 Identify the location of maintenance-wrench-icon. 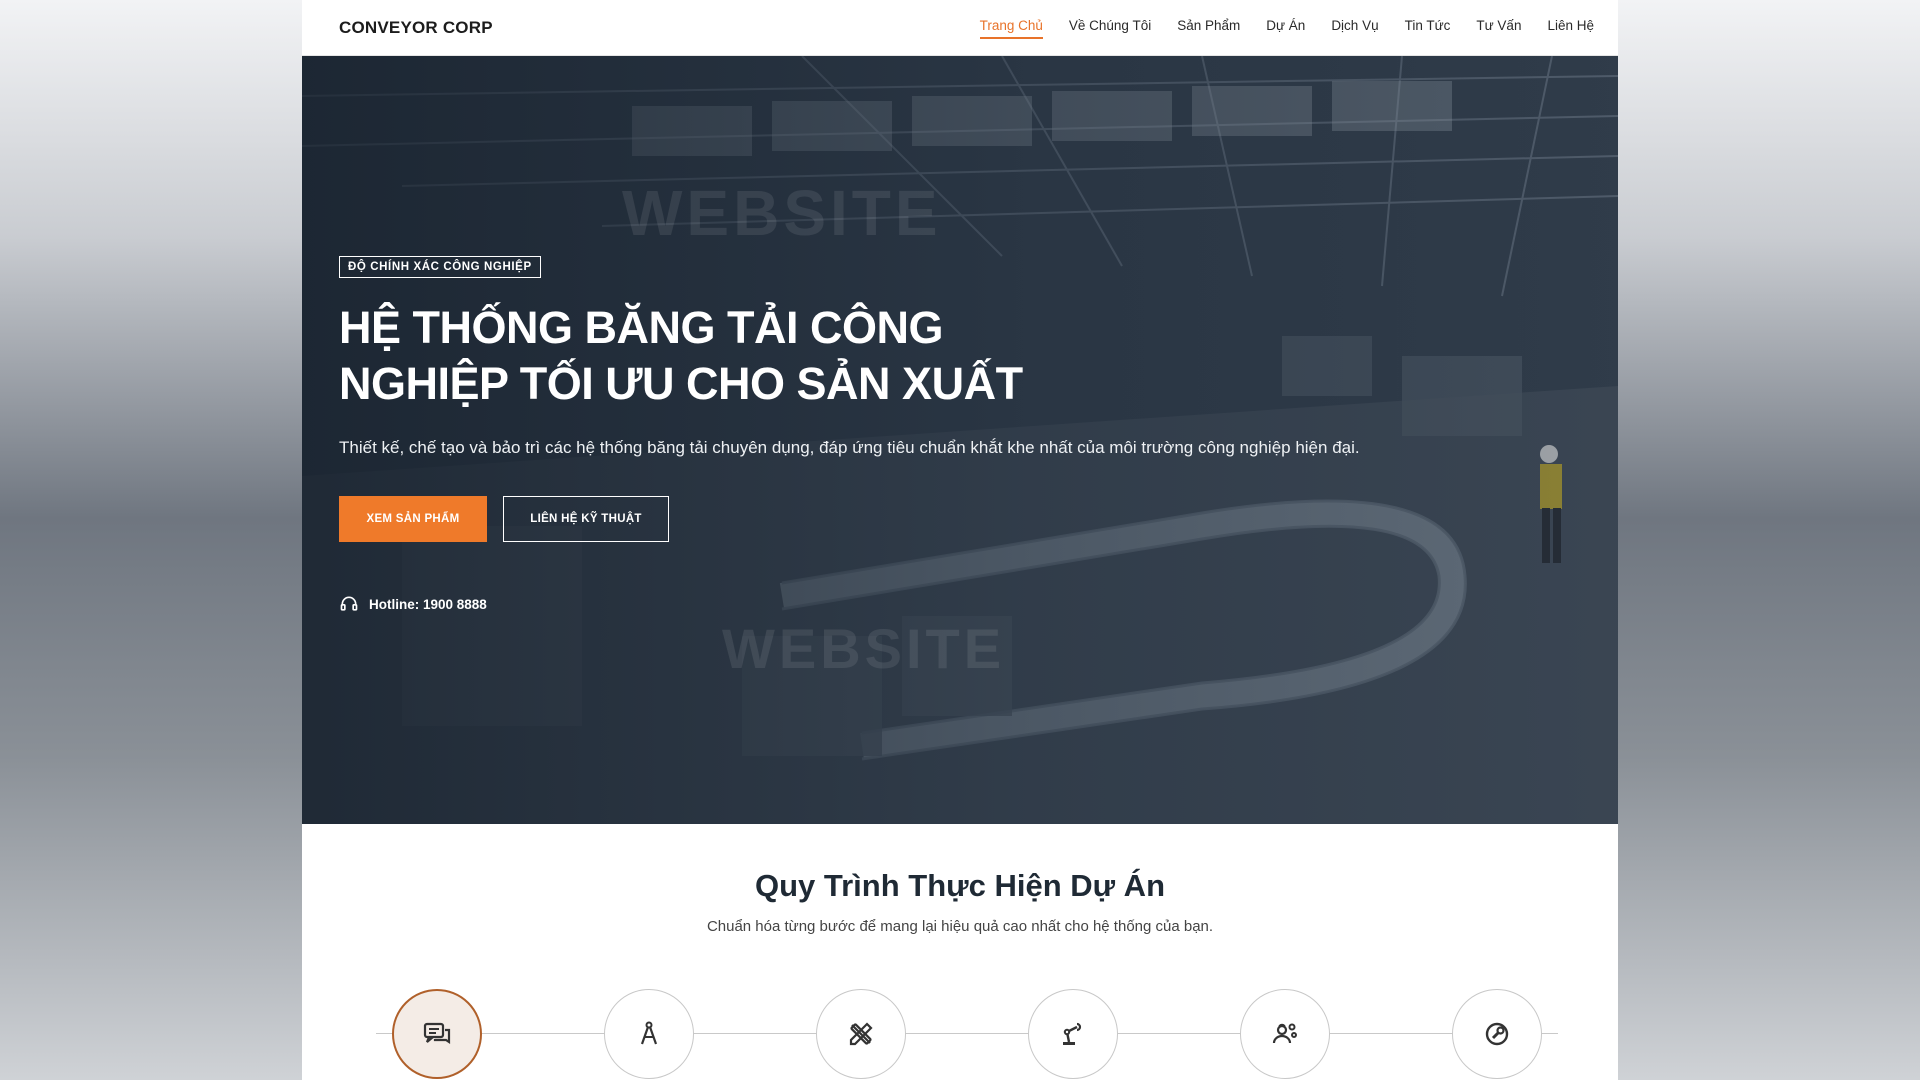
(1497, 1034).